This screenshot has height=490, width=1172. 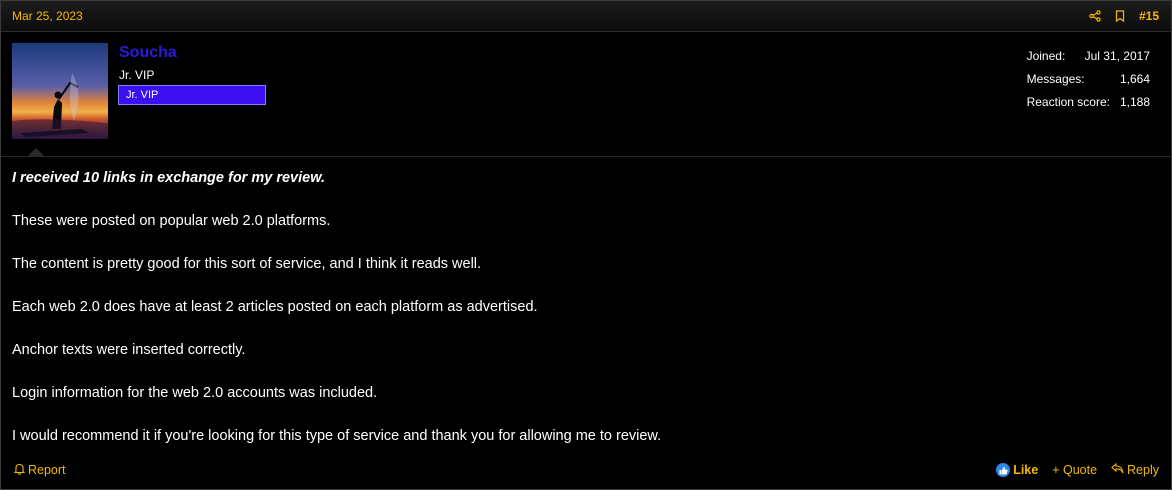 I want to click on reply-button: Reply, so click(x=1135, y=469).